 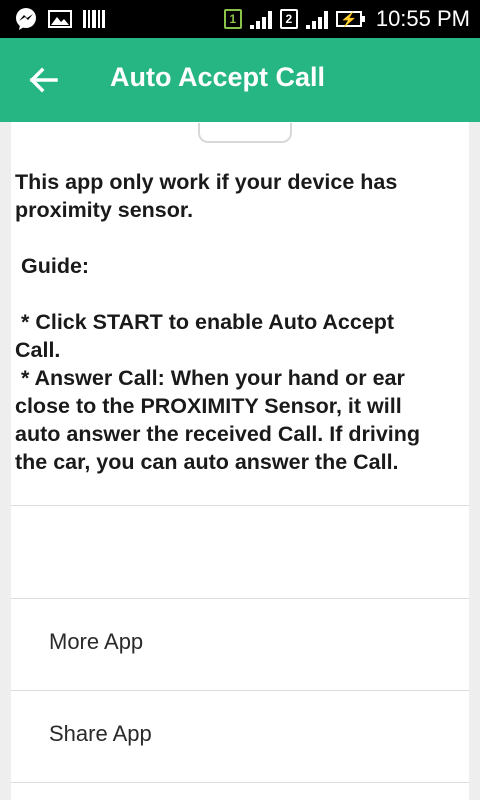 What do you see at coordinates (240, 736) in the screenshot?
I see `share-app-button: Share App` at bounding box center [240, 736].